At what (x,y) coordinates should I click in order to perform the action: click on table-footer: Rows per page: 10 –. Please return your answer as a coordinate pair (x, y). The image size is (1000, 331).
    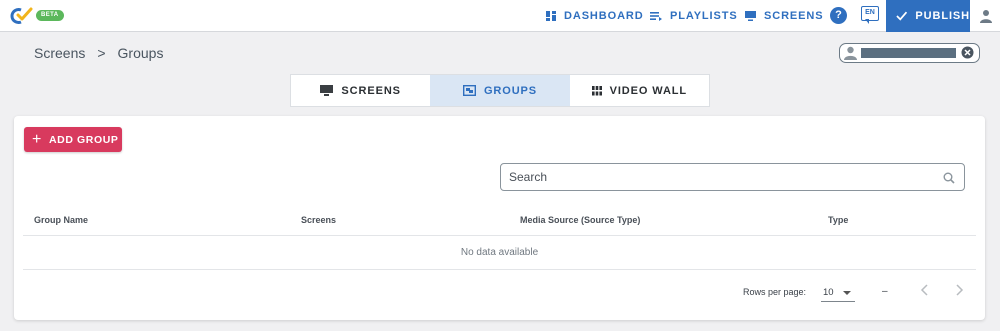
    Looking at the image, I should click on (499, 291).